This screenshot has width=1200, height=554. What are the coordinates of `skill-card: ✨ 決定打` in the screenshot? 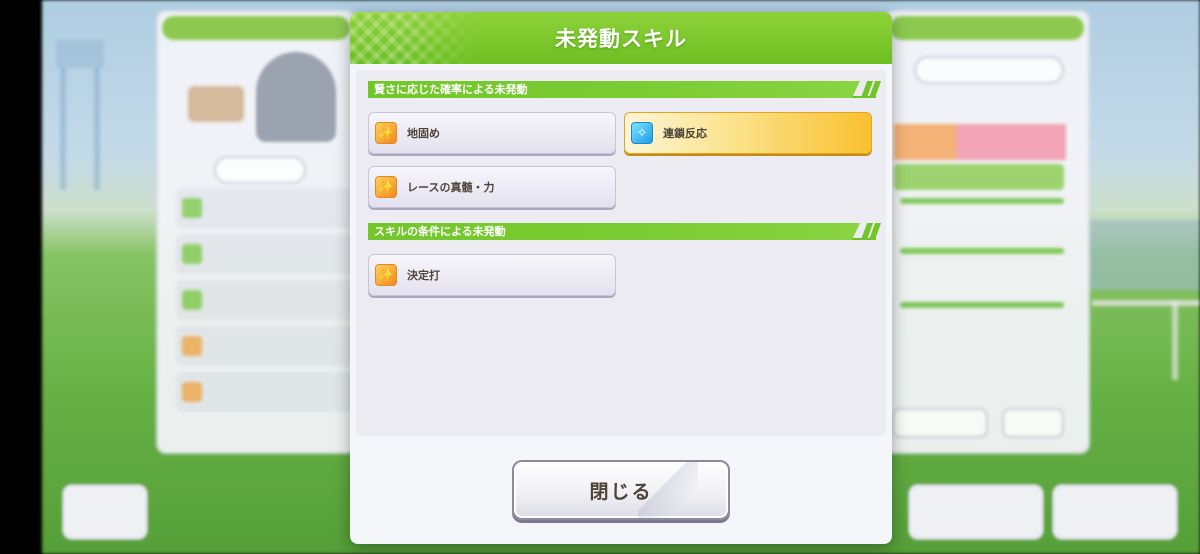 It's located at (492, 275).